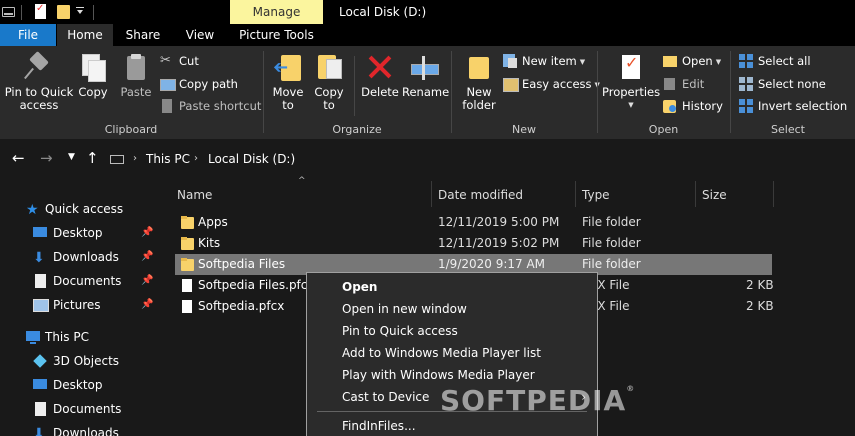  I want to click on column-header-date: Date modified, so click(480, 195).